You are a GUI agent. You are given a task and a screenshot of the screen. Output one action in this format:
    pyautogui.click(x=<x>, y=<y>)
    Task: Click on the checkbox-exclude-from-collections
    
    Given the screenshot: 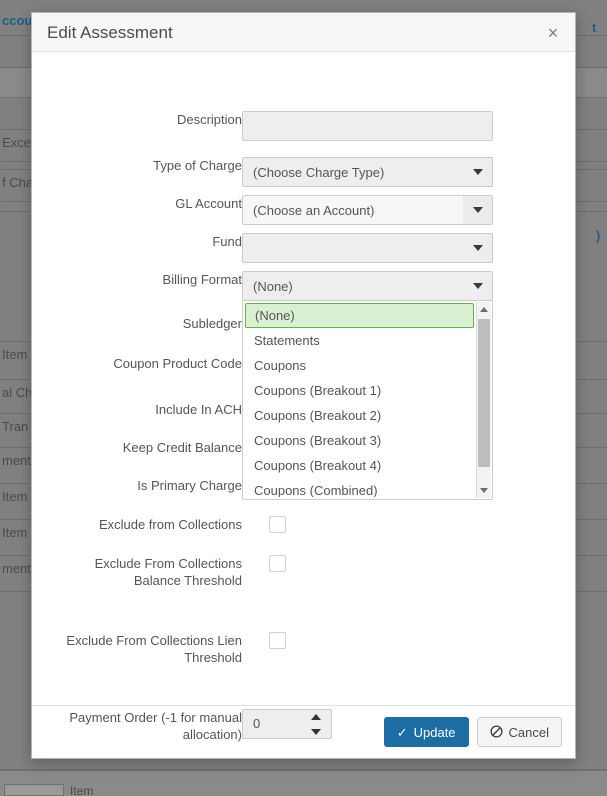 What is the action you would take?
    pyautogui.click(x=277, y=524)
    